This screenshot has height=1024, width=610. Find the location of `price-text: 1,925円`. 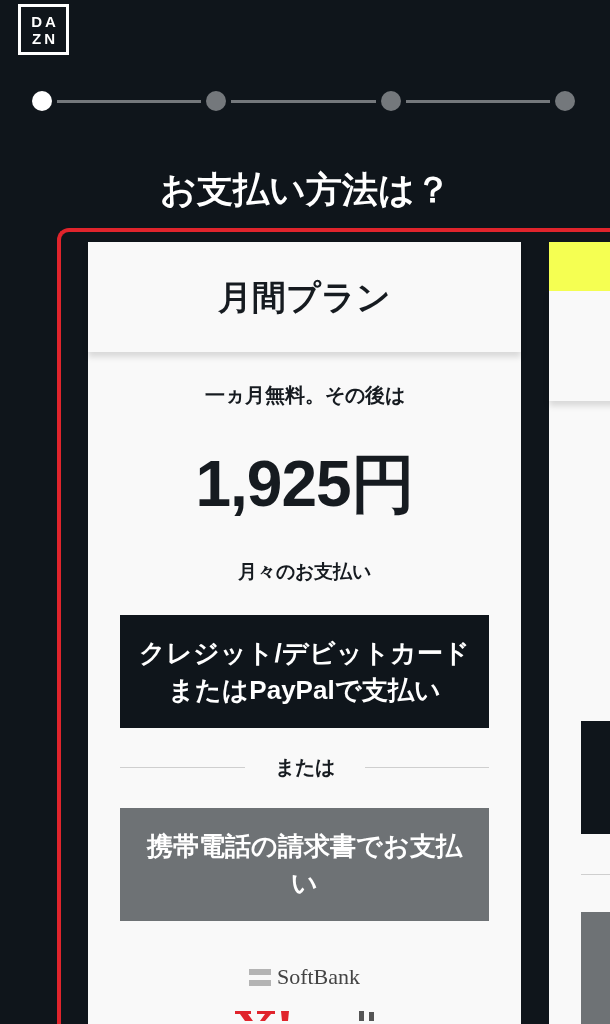

price-text: 1,925円 is located at coordinates (304, 484).